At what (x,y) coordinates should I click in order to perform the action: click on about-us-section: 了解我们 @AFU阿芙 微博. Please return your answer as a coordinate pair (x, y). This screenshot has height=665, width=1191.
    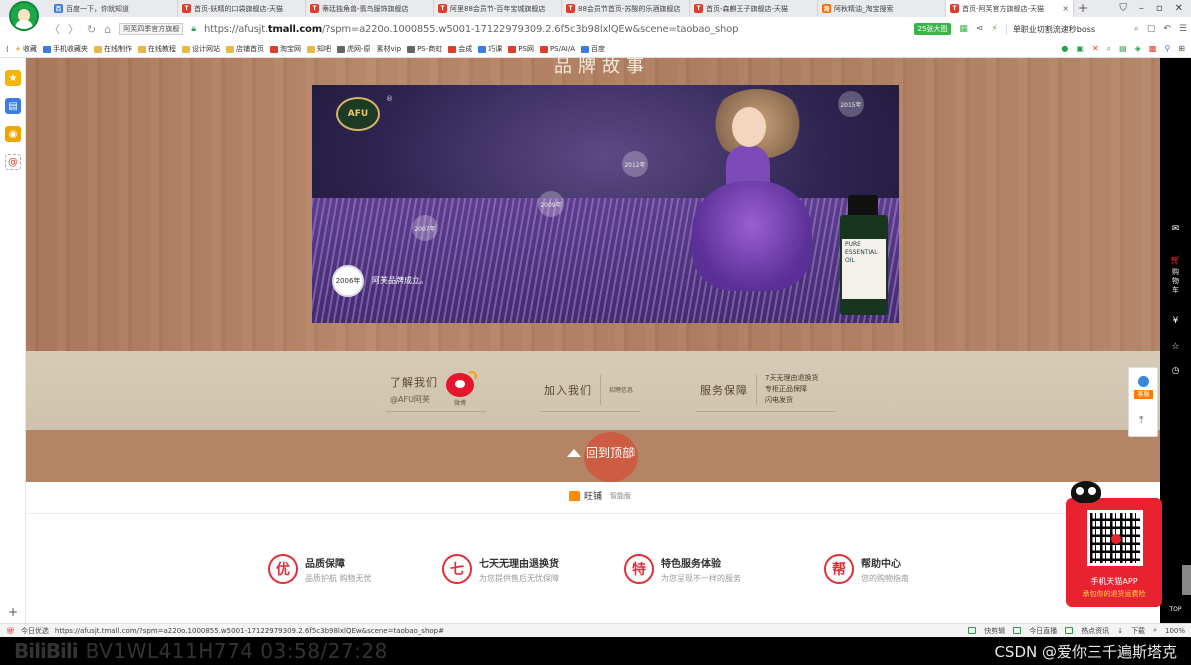
    Looking at the image, I should click on (436, 390).